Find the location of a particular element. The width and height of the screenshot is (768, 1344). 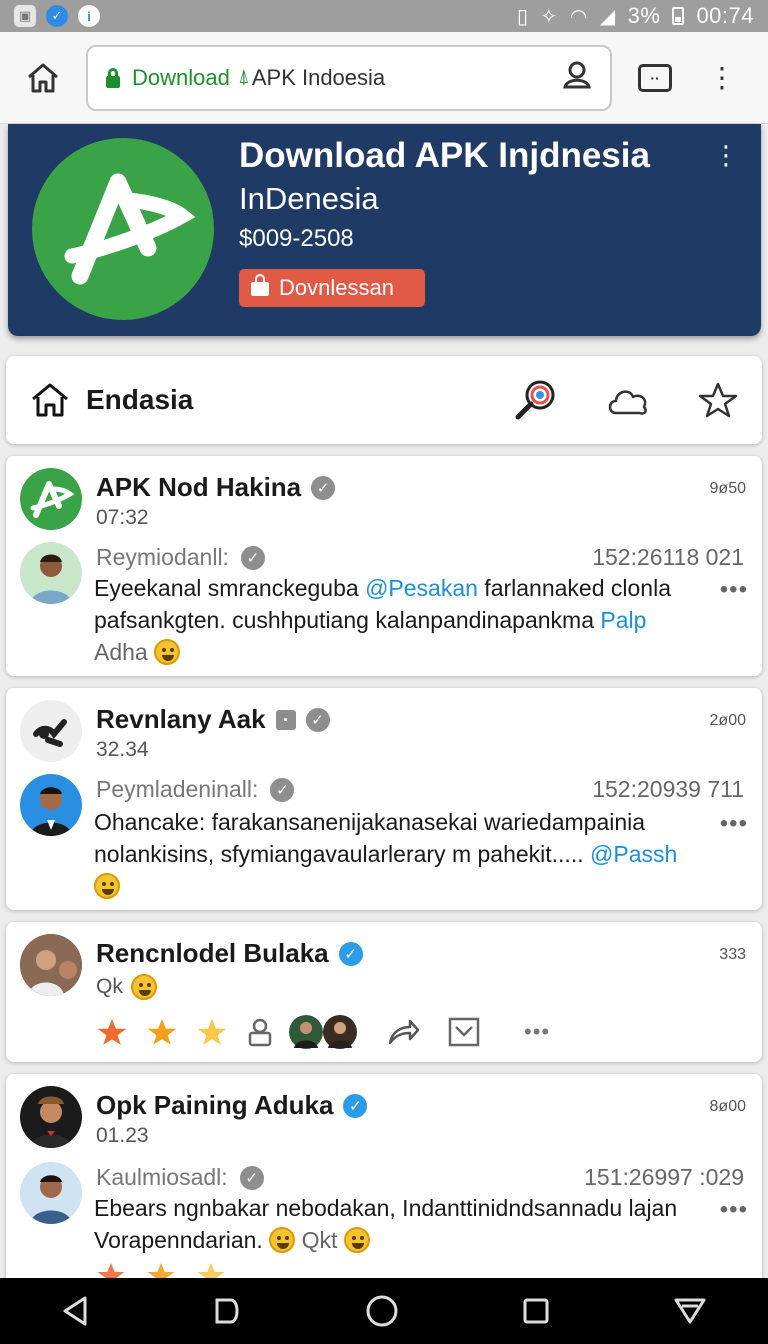

post-author: Rencnlodel Bulaka ✓ is located at coordinates (229, 953).